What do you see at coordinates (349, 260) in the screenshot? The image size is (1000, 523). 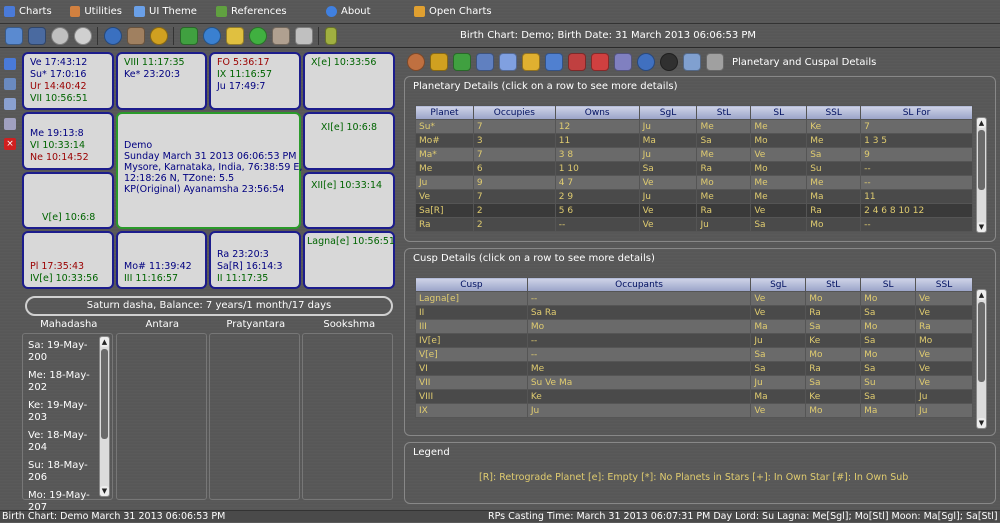 I see `chart-house: Lagna[e] 10:56:51` at bounding box center [349, 260].